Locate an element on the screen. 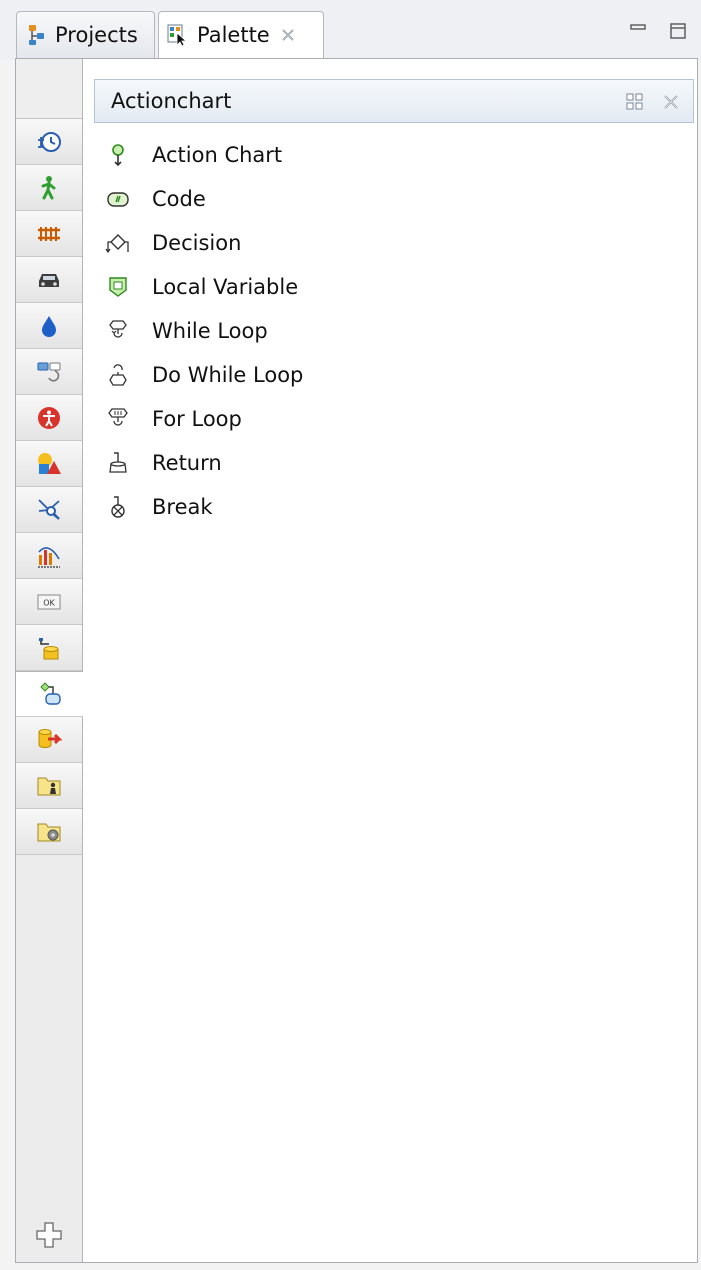  accessibility-icon is located at coordinates (49, 417).